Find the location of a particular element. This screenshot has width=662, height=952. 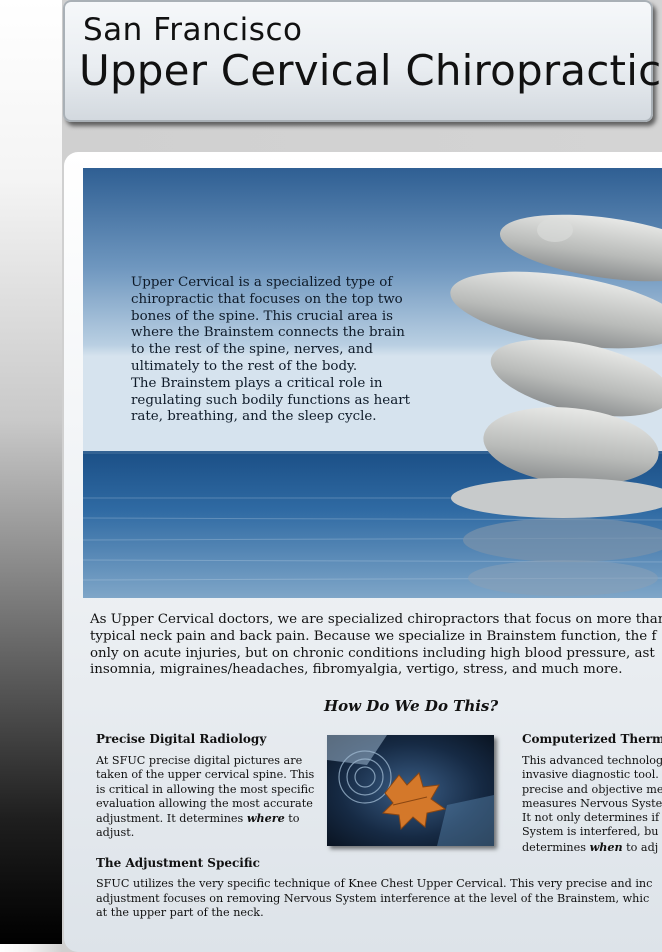

thermography-line: It not only determines if is located at coordinates (591, 818).